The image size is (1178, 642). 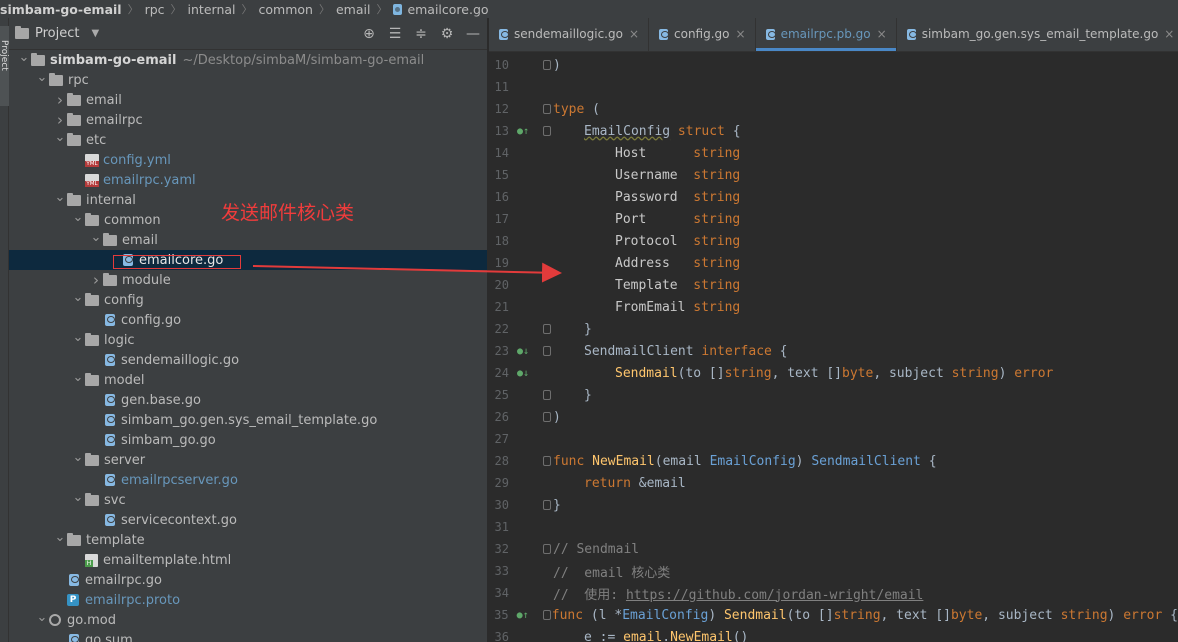 I want to click on tree-item: · servicecontext.go, so click(x=248, y=520).